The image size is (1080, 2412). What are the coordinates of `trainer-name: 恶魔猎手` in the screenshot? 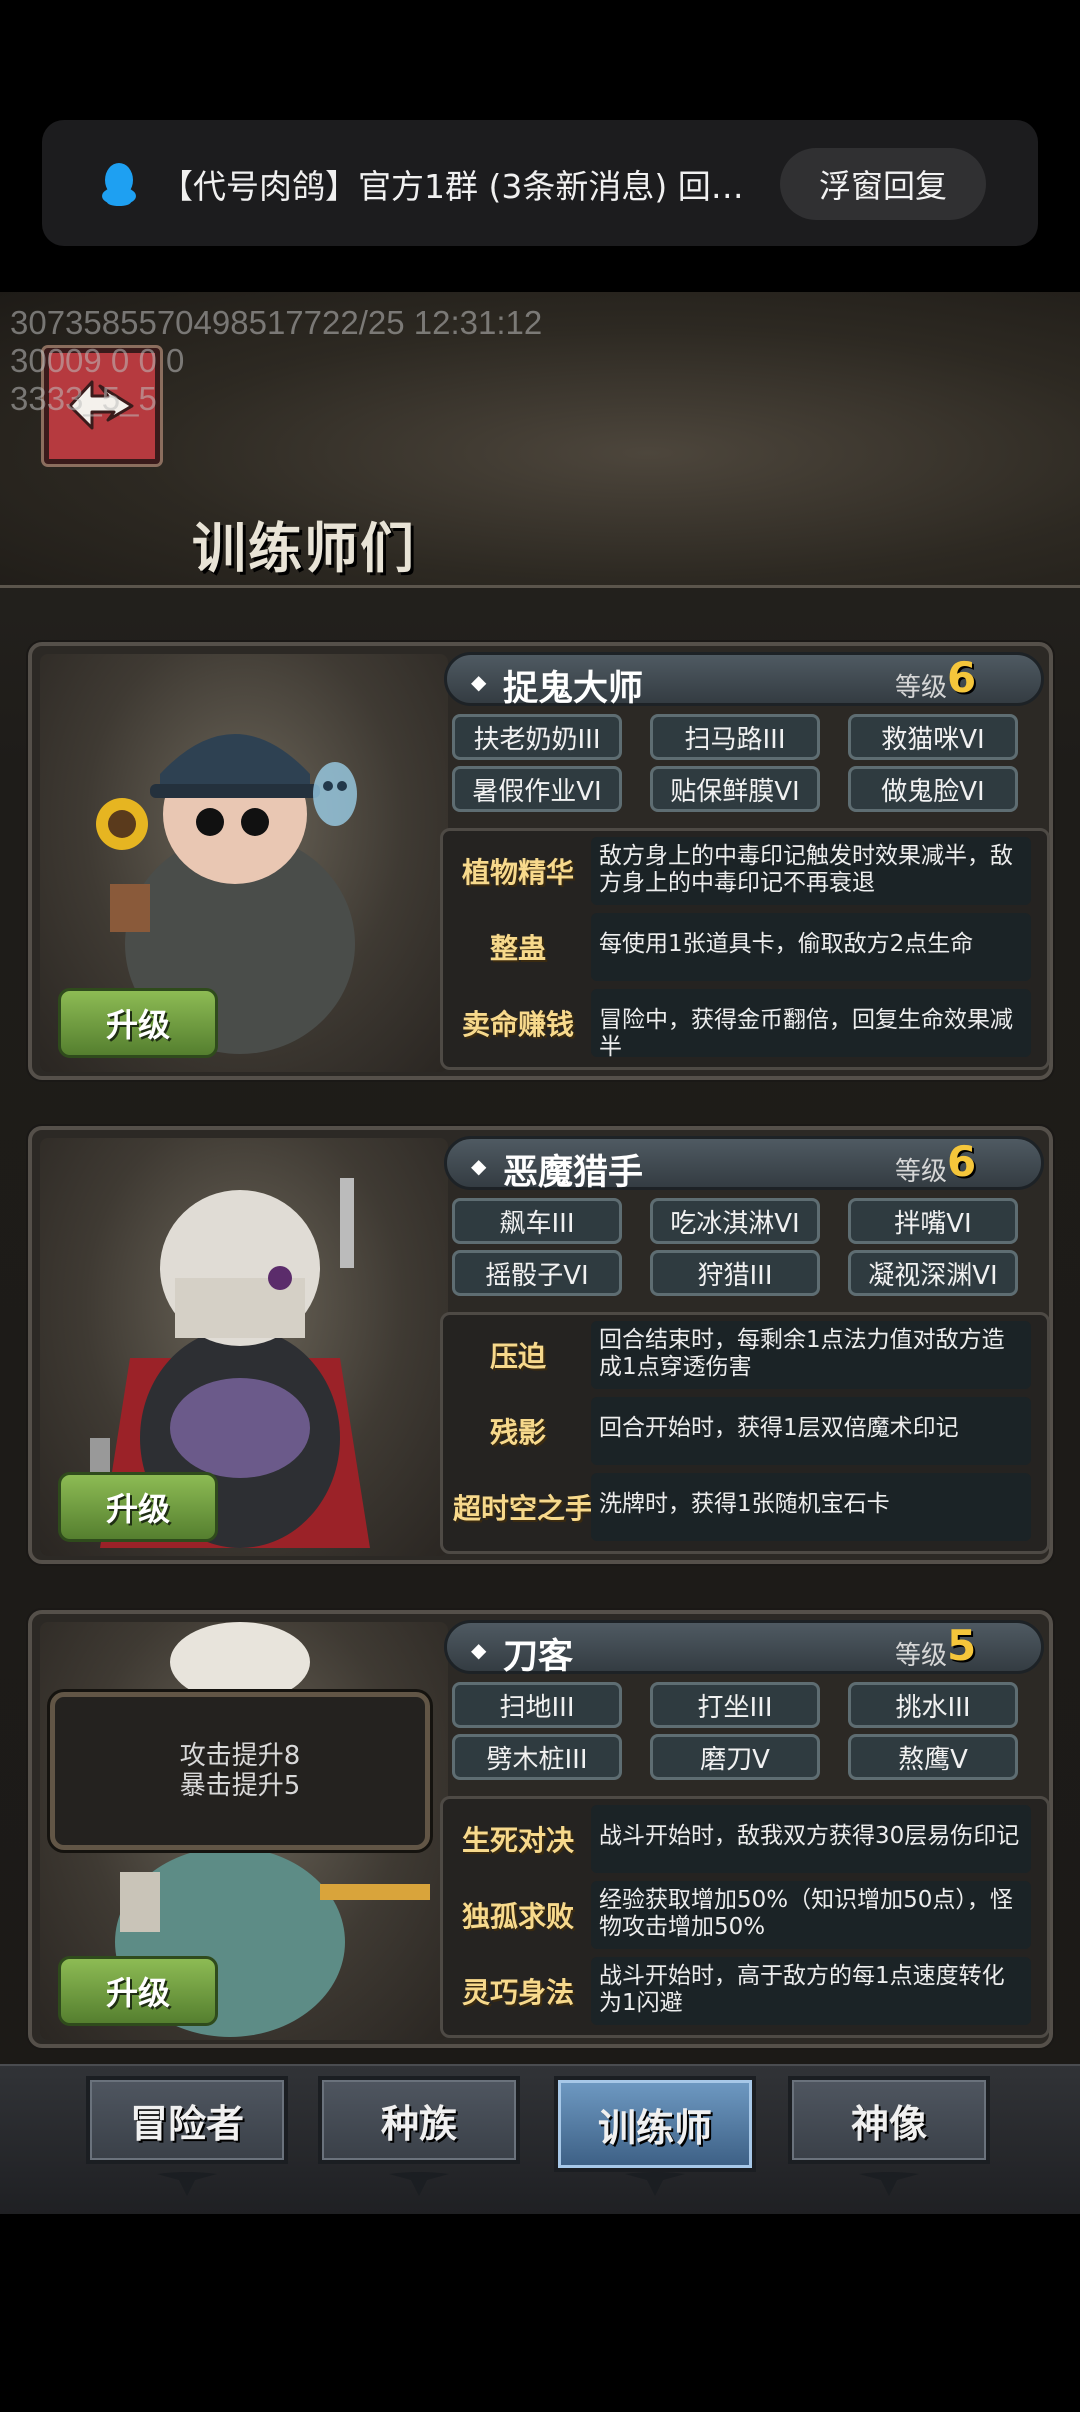 It's located at (573, 1173).